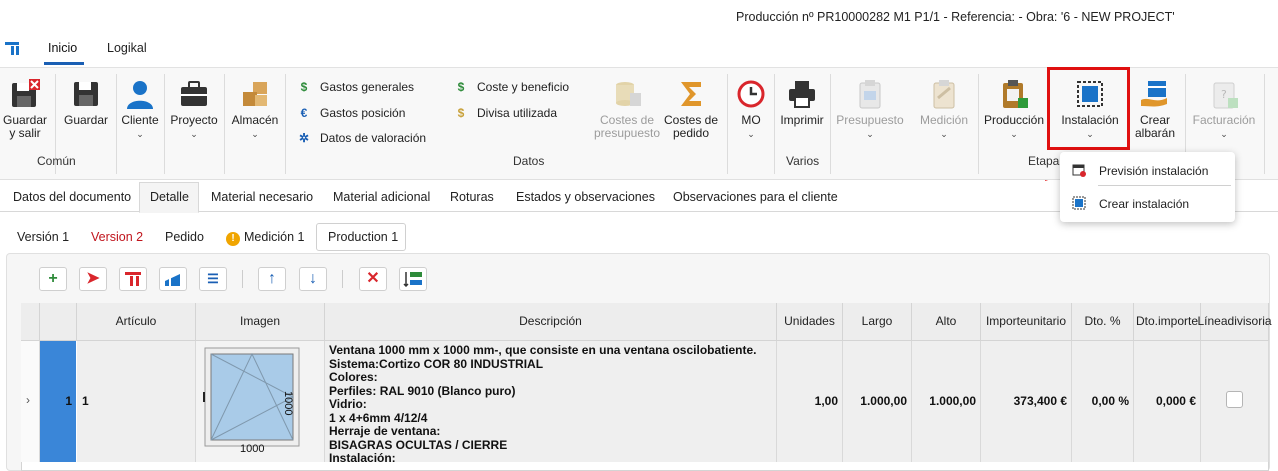  Describe the element at coordinates (946, 322) in the screenshot. I see `header-alto: Alto` at that location.